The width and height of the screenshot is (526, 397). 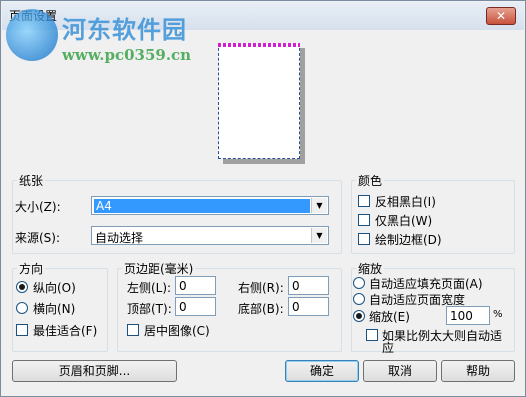 I want to click on margins-legend: 页边距(毫米), so click(x=159, y=268).